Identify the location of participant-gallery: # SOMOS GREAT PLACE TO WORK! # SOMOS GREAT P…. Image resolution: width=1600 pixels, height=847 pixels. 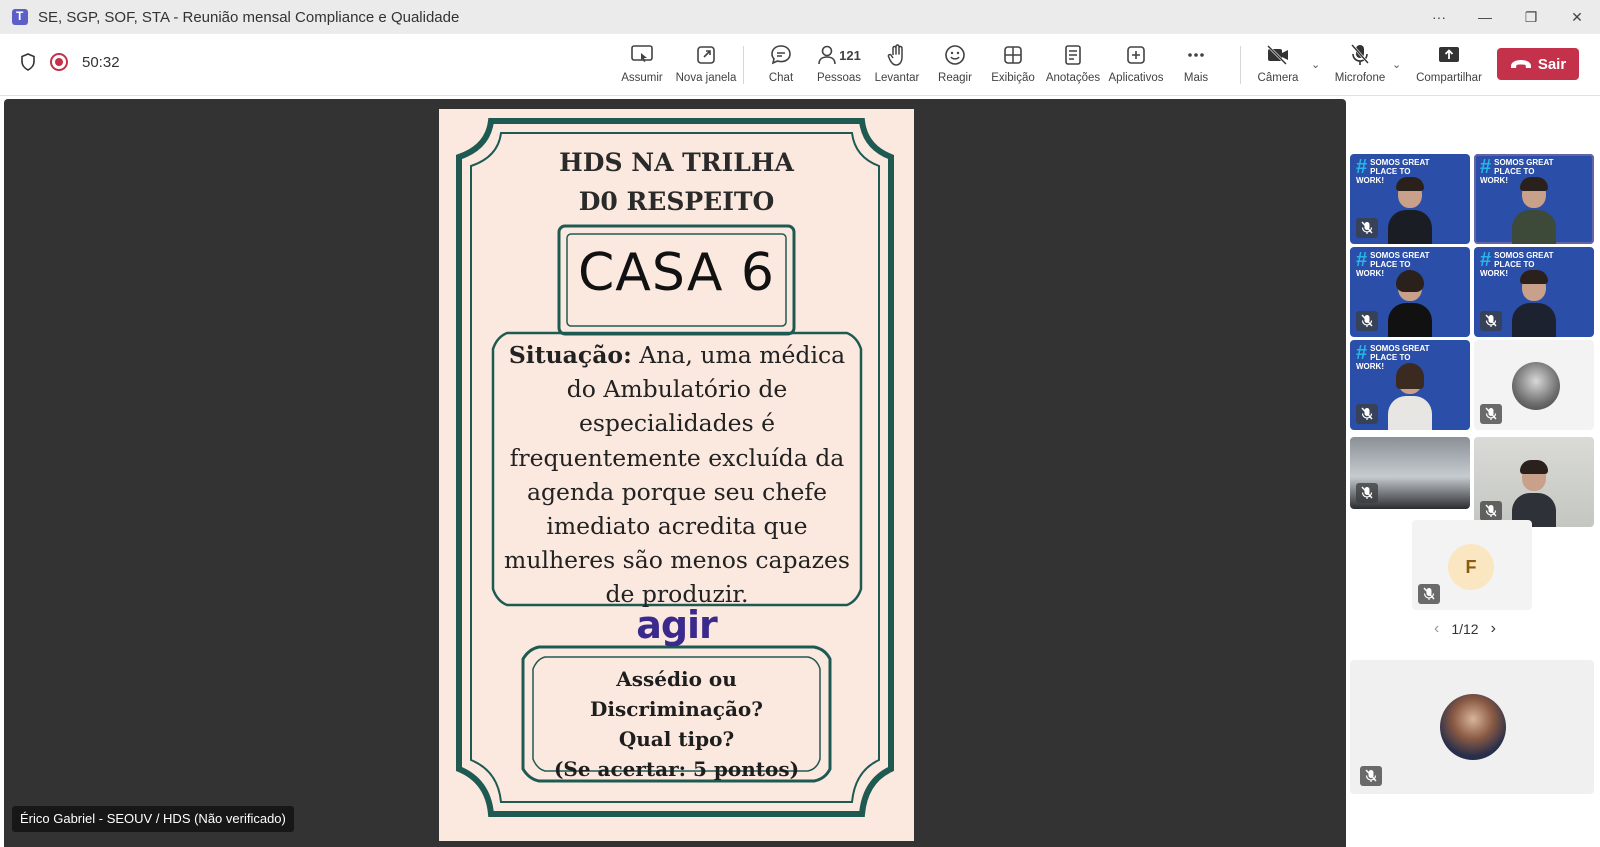
(1473, 473).